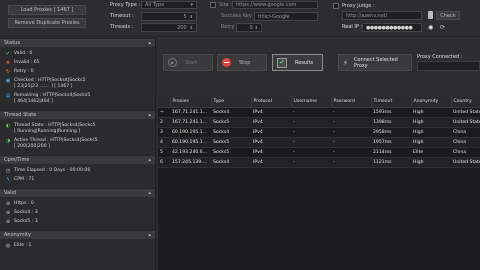  What do you see at coordinates (77, 114) in the screenshot?
I see `thread-state-header: Thread State ▴` at bounding box center [77, 114].